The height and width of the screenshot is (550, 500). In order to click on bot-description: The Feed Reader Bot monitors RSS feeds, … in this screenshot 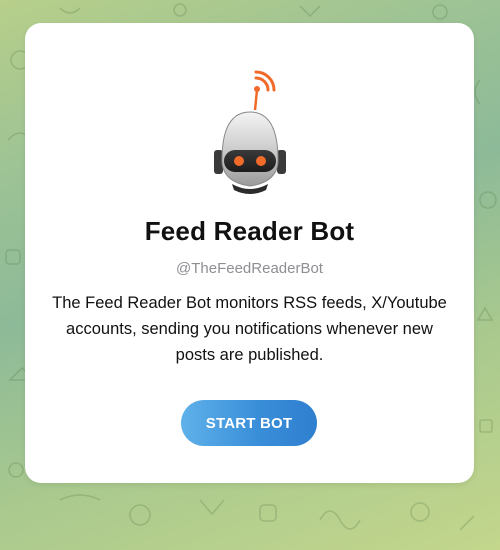, I will do `click(249, 329)`.